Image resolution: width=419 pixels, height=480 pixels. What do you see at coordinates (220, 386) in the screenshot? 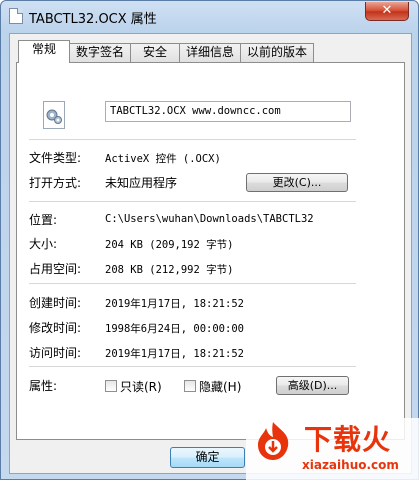
I see `hidden-label: 隐藏(H)` at bounding box center [220, 386].